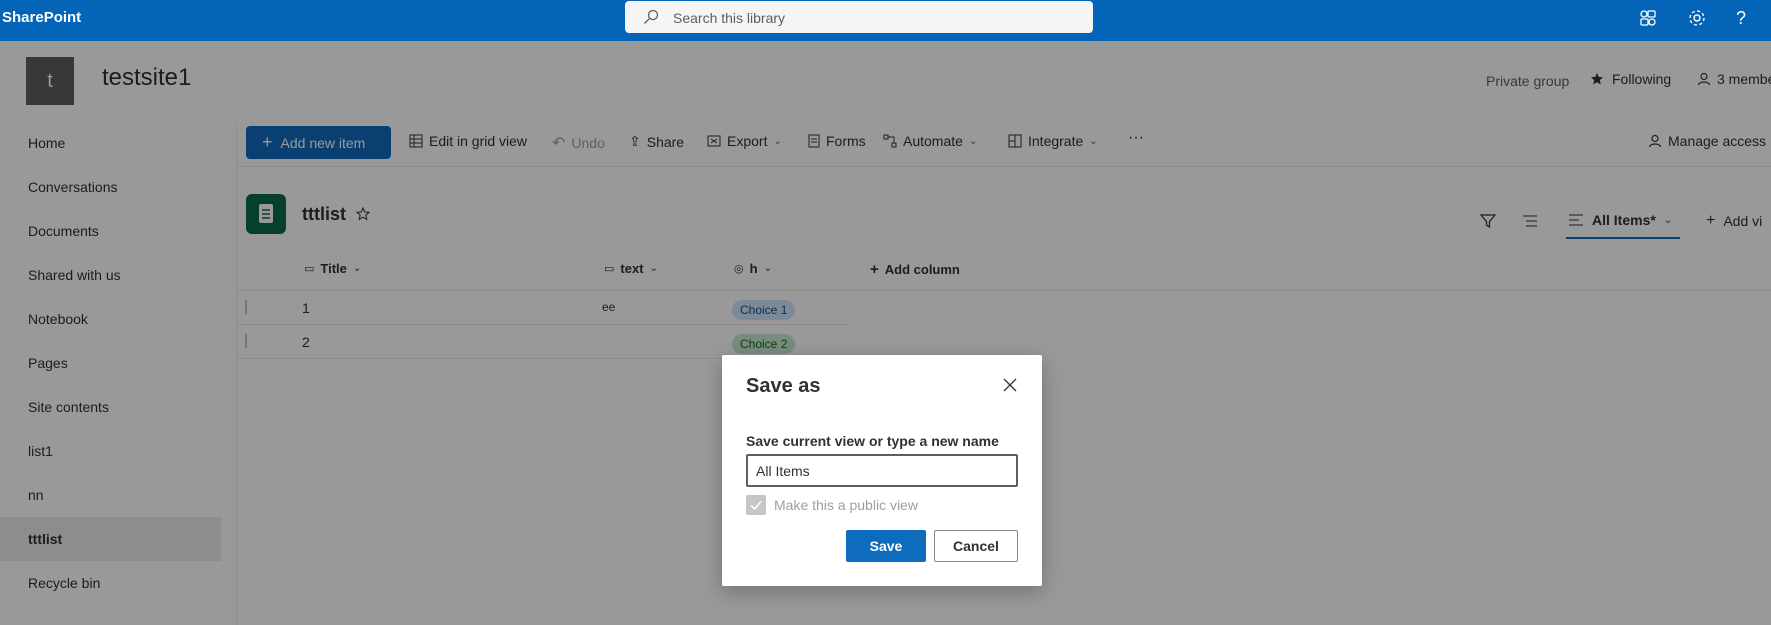  I want to click on public-view-checkbox, so click(756, 505).